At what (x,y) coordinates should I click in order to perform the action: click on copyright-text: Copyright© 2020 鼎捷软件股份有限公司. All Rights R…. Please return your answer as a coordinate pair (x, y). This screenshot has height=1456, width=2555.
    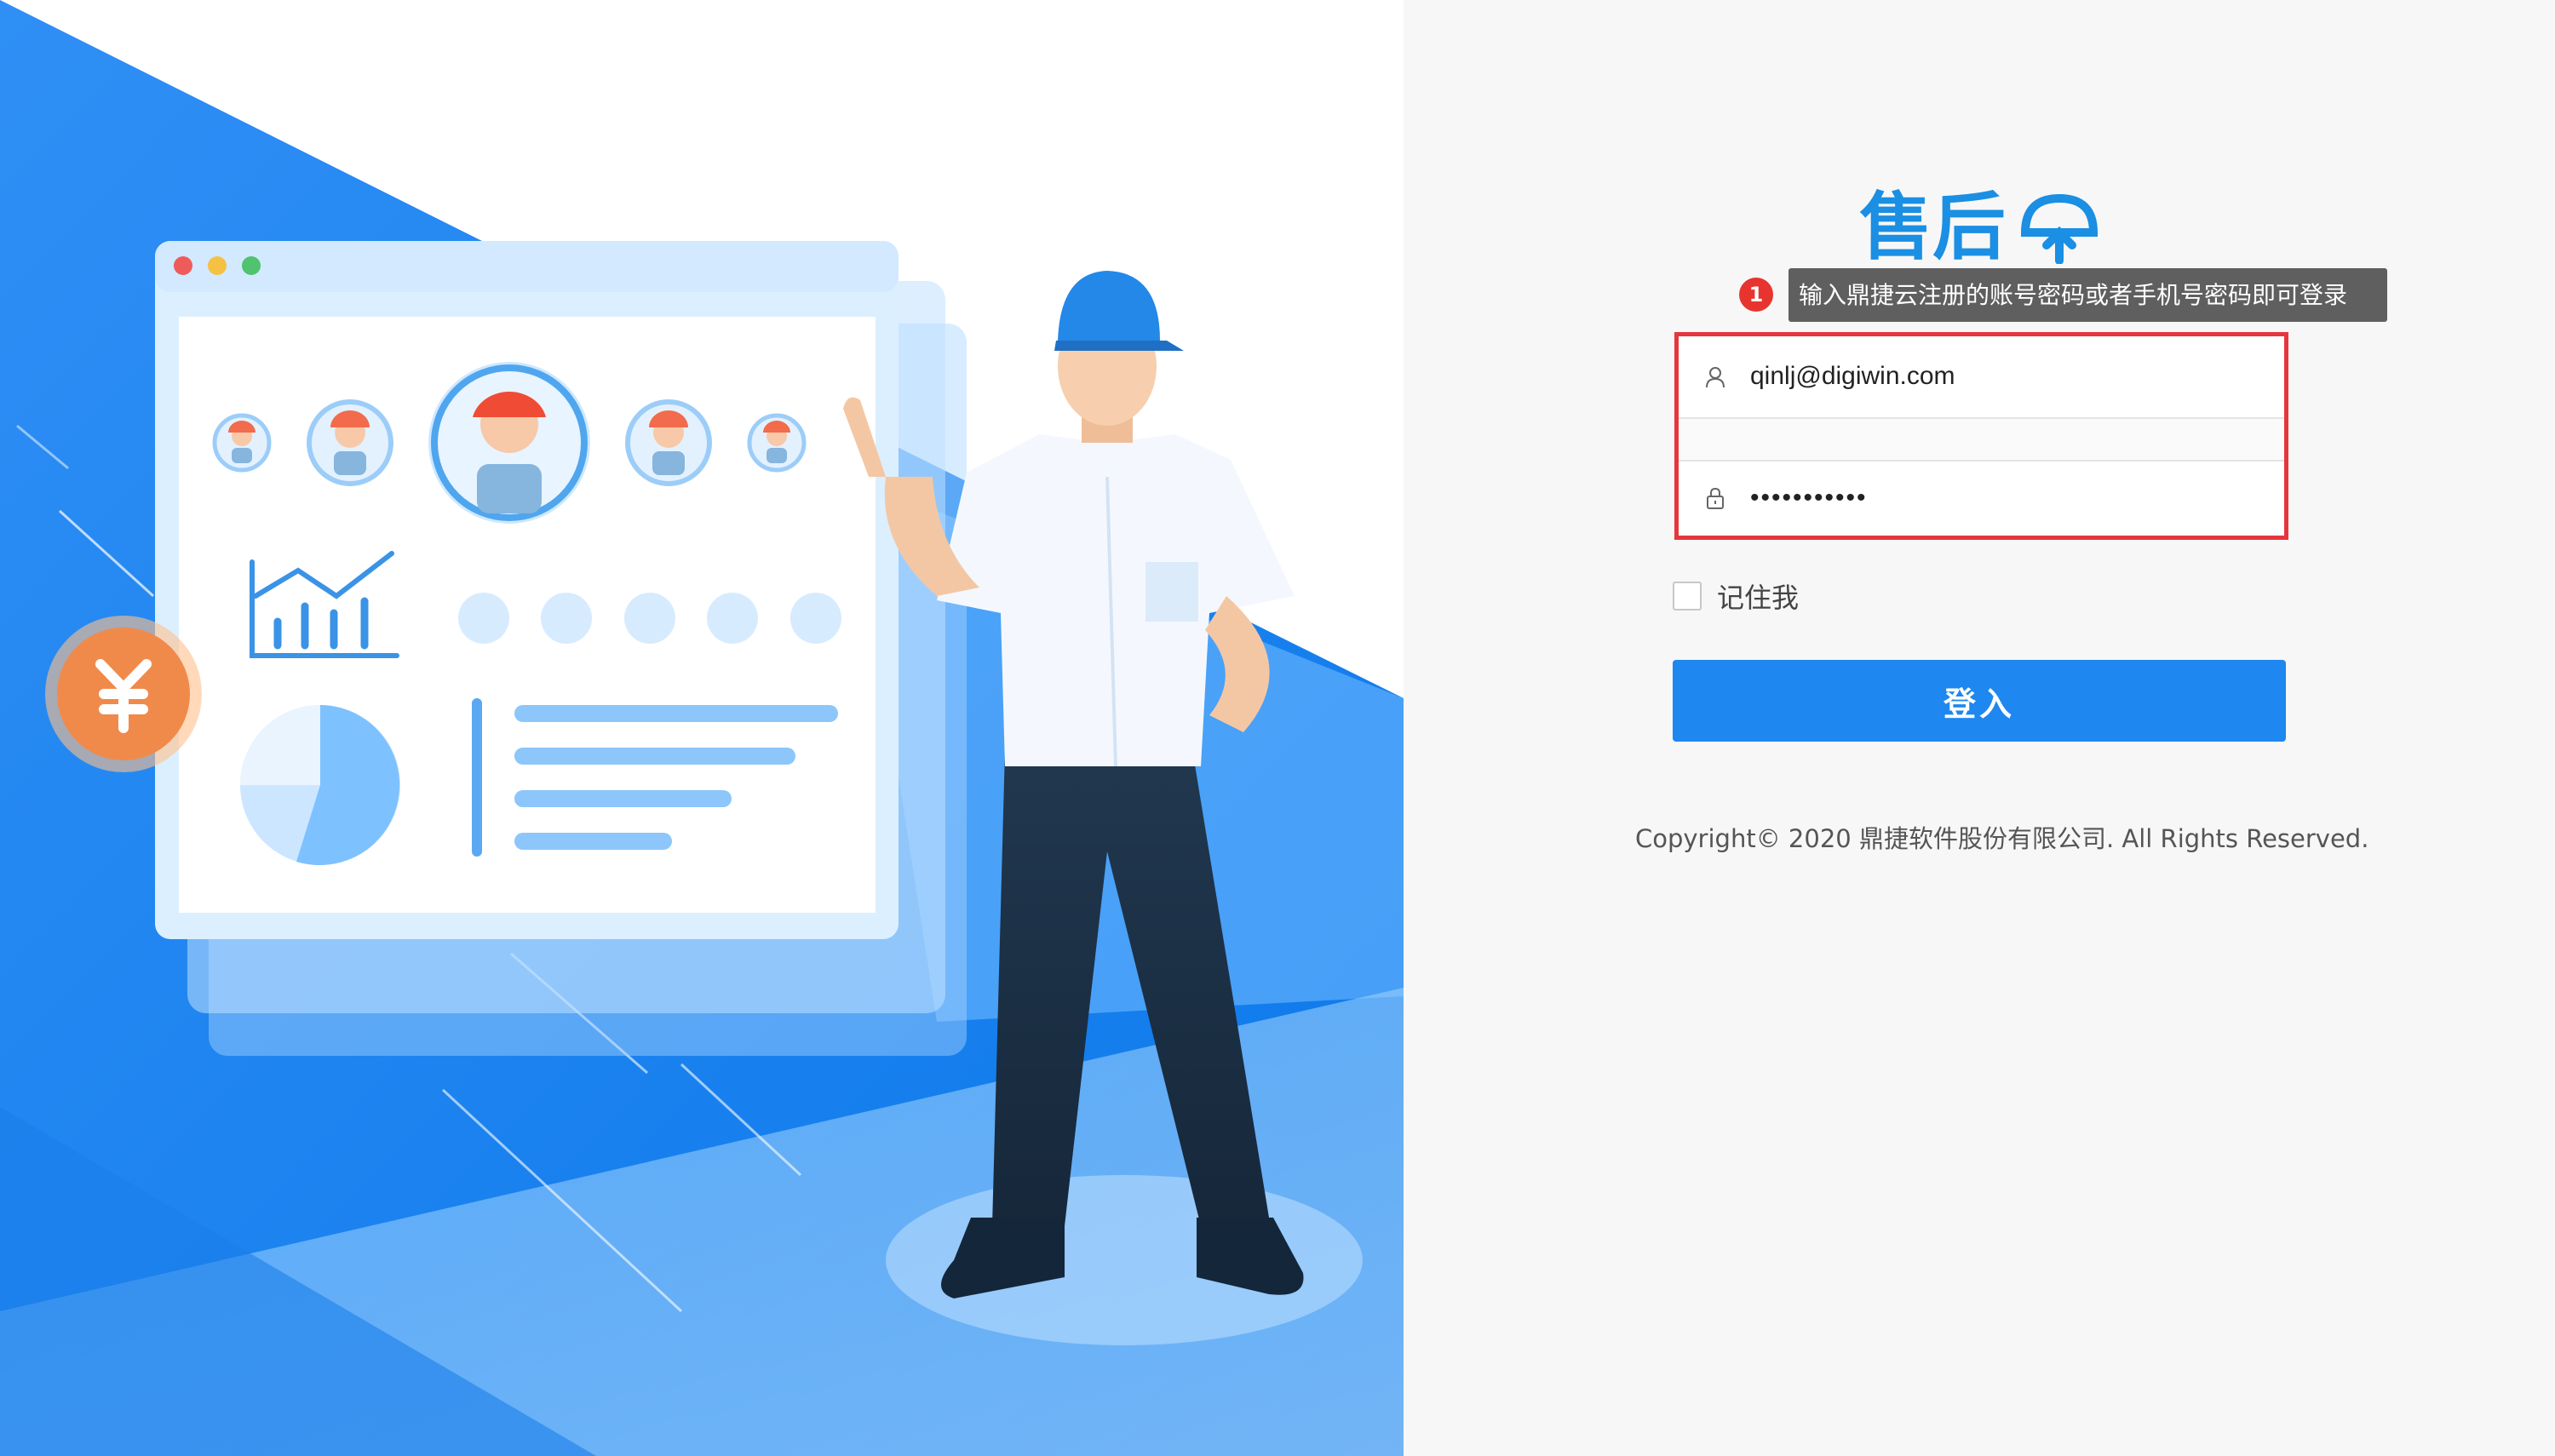
    Looking at the image, I should click on (2002, 839).